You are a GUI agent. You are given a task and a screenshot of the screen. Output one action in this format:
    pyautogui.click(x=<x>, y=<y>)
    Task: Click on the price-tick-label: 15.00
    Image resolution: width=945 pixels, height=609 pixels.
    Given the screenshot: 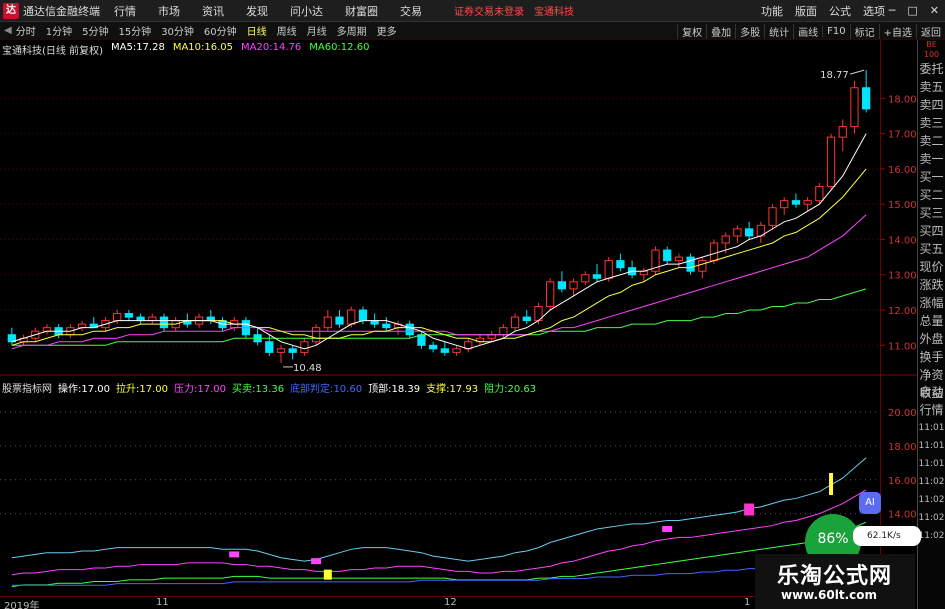 What is the action you would take?
    pyautogui.click(x=902, y=205)
    